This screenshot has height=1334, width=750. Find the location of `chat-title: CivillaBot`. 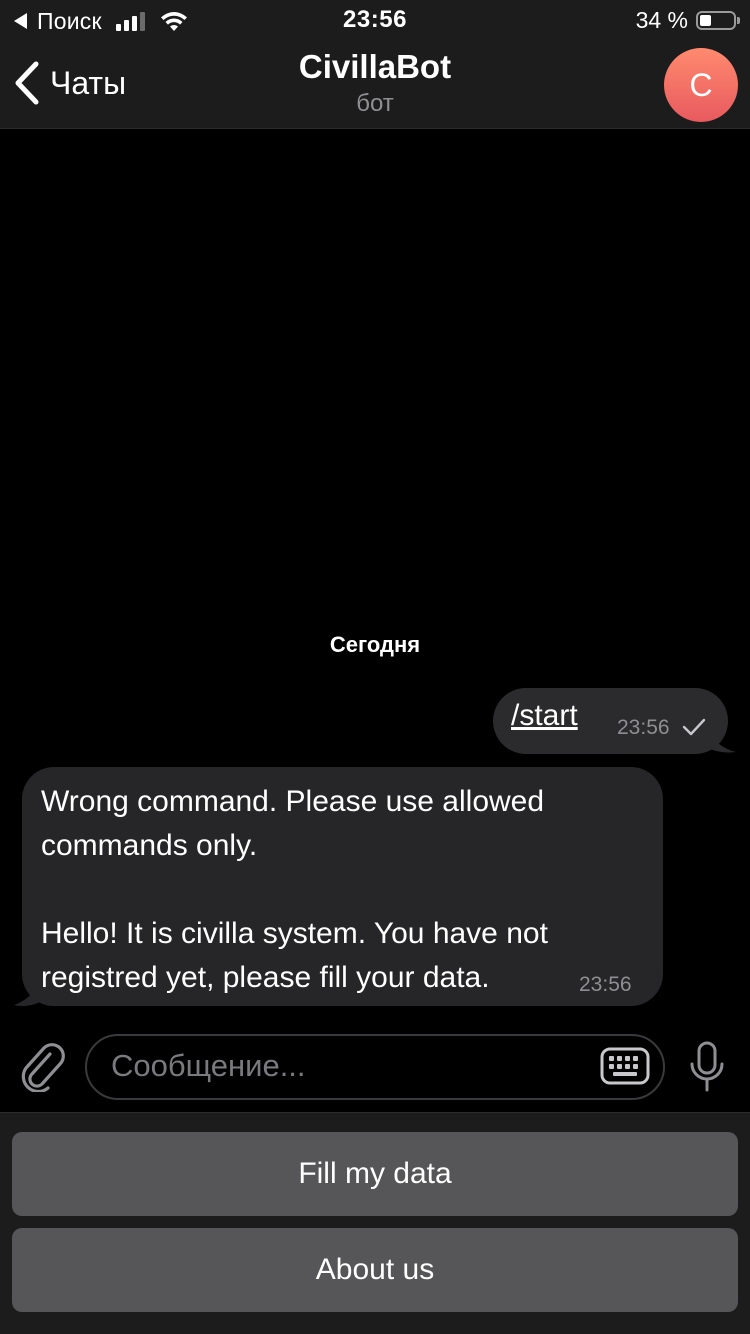

chat-title: CivillaBot is located at coordinates (375, 67).